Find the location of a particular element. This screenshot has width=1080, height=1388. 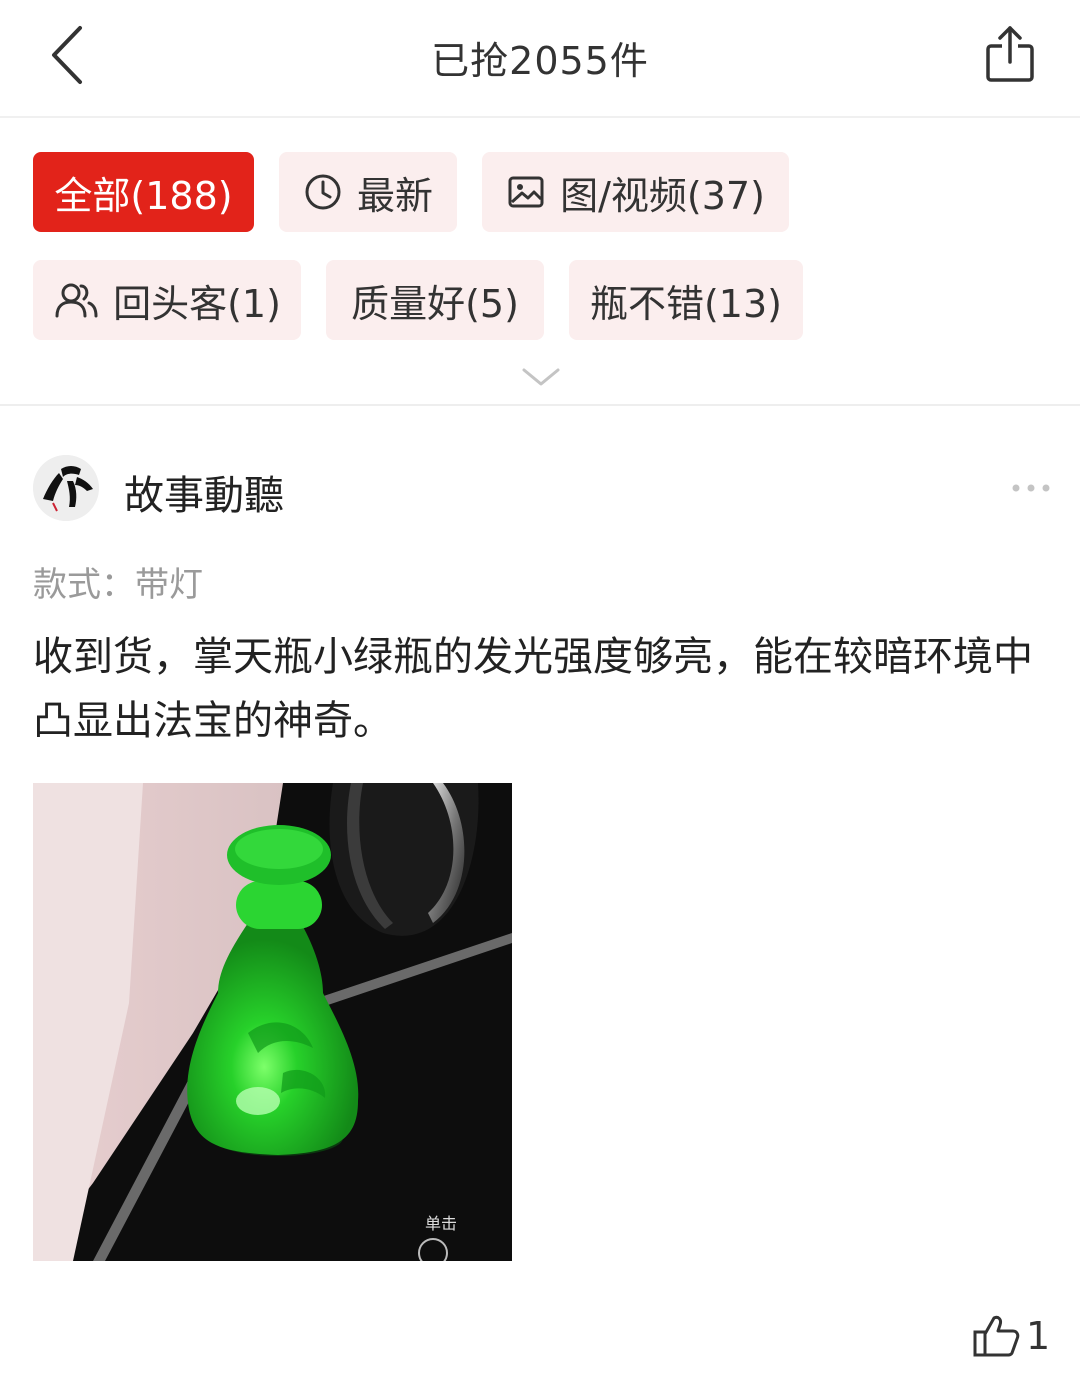

more-options-button is located at coordinates (1031, 488).